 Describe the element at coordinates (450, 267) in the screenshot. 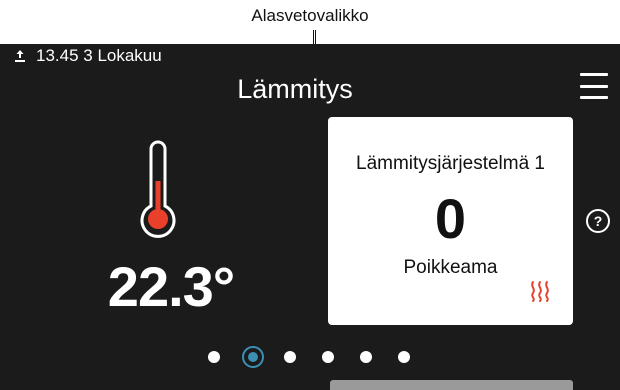

I see `offset-label: Poikkeama` at that location.